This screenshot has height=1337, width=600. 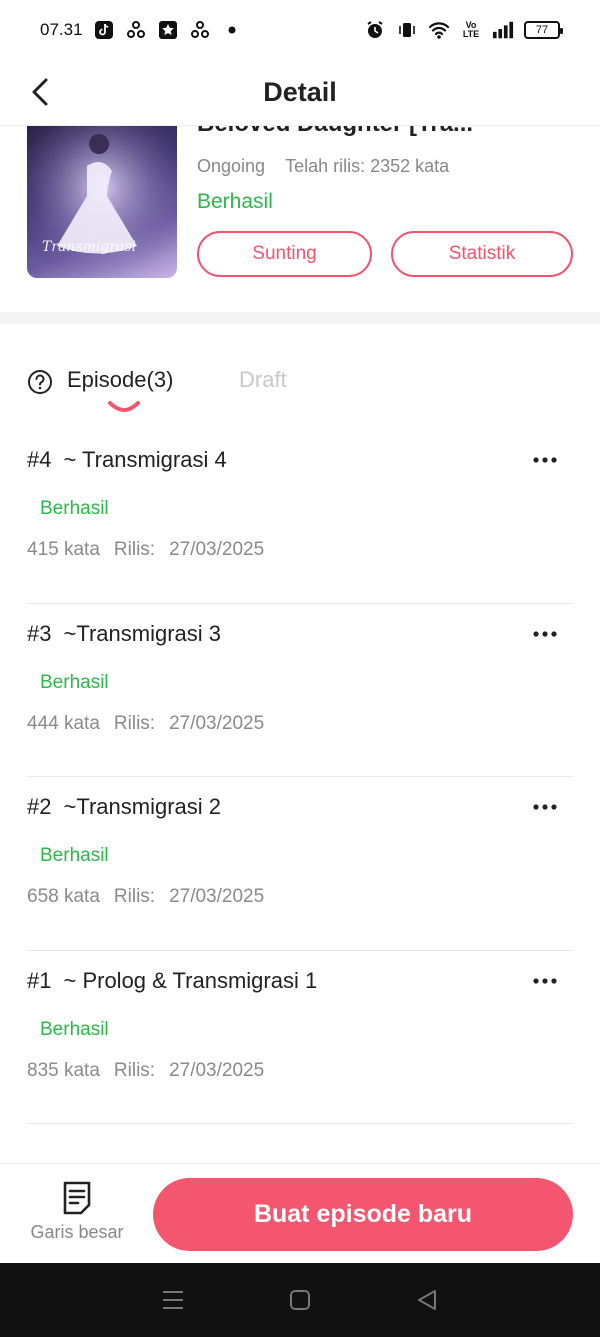 I want to click on episode-meta: 658 kata Rilis: 27/03/2025, so click(x=145, y=897).